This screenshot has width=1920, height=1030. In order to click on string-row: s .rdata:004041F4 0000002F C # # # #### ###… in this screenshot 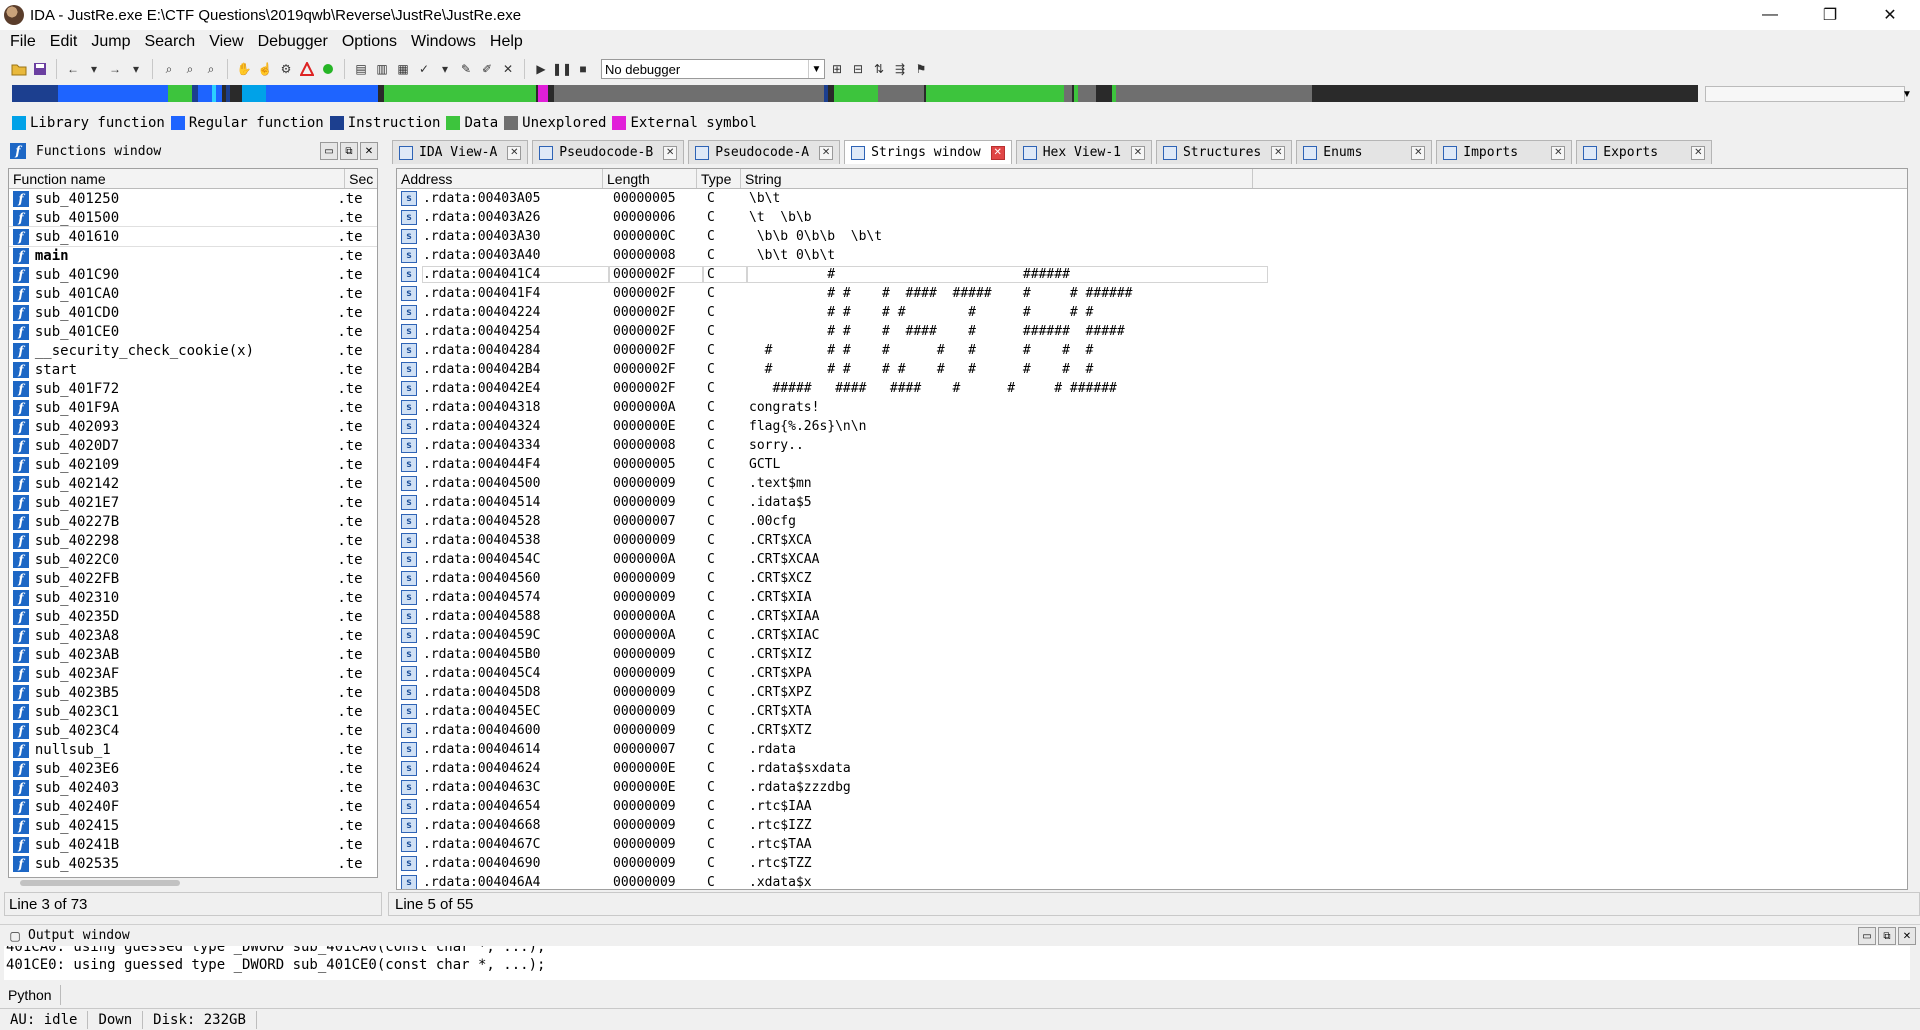, I will do `click(1152, 293)`.